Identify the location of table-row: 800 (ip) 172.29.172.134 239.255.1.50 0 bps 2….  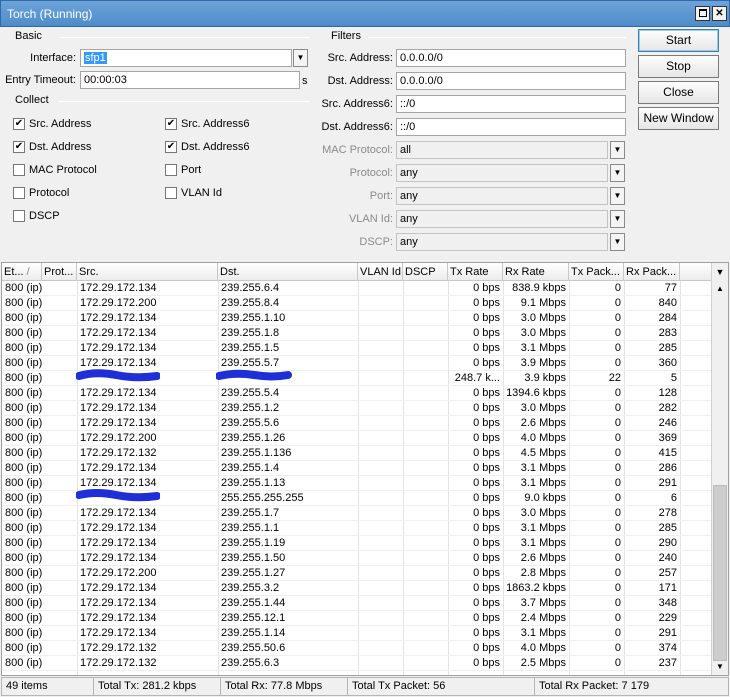
(356, 558).